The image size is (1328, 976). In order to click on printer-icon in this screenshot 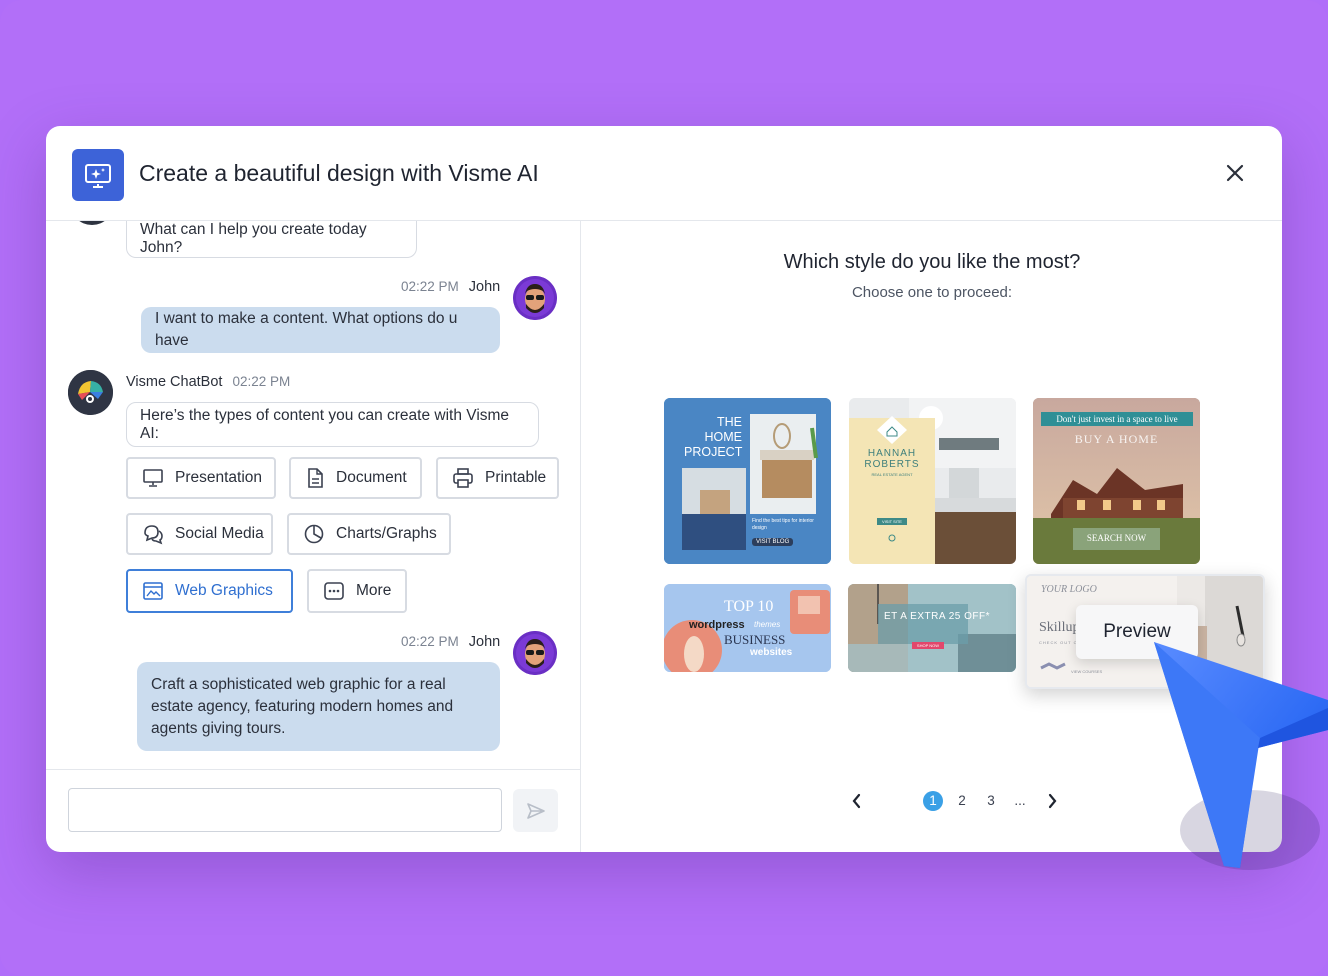, I will do `click(463, 478)`.